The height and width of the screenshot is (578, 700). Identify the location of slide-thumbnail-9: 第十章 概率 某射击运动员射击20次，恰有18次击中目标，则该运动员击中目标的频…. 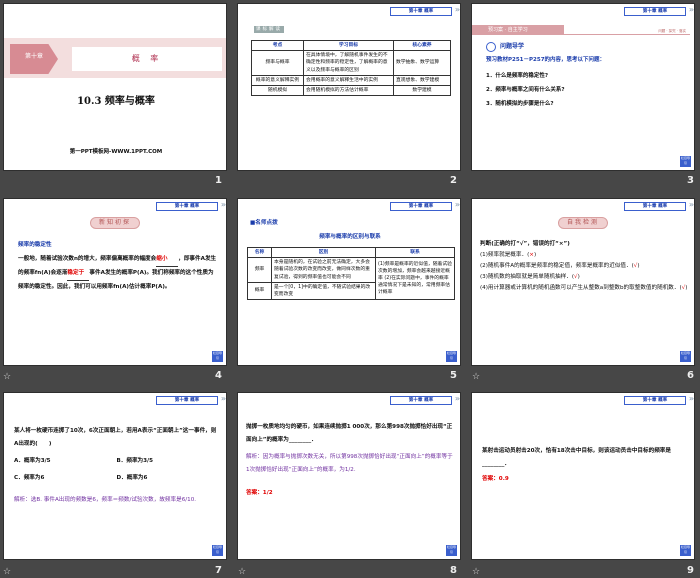
(583, 476).